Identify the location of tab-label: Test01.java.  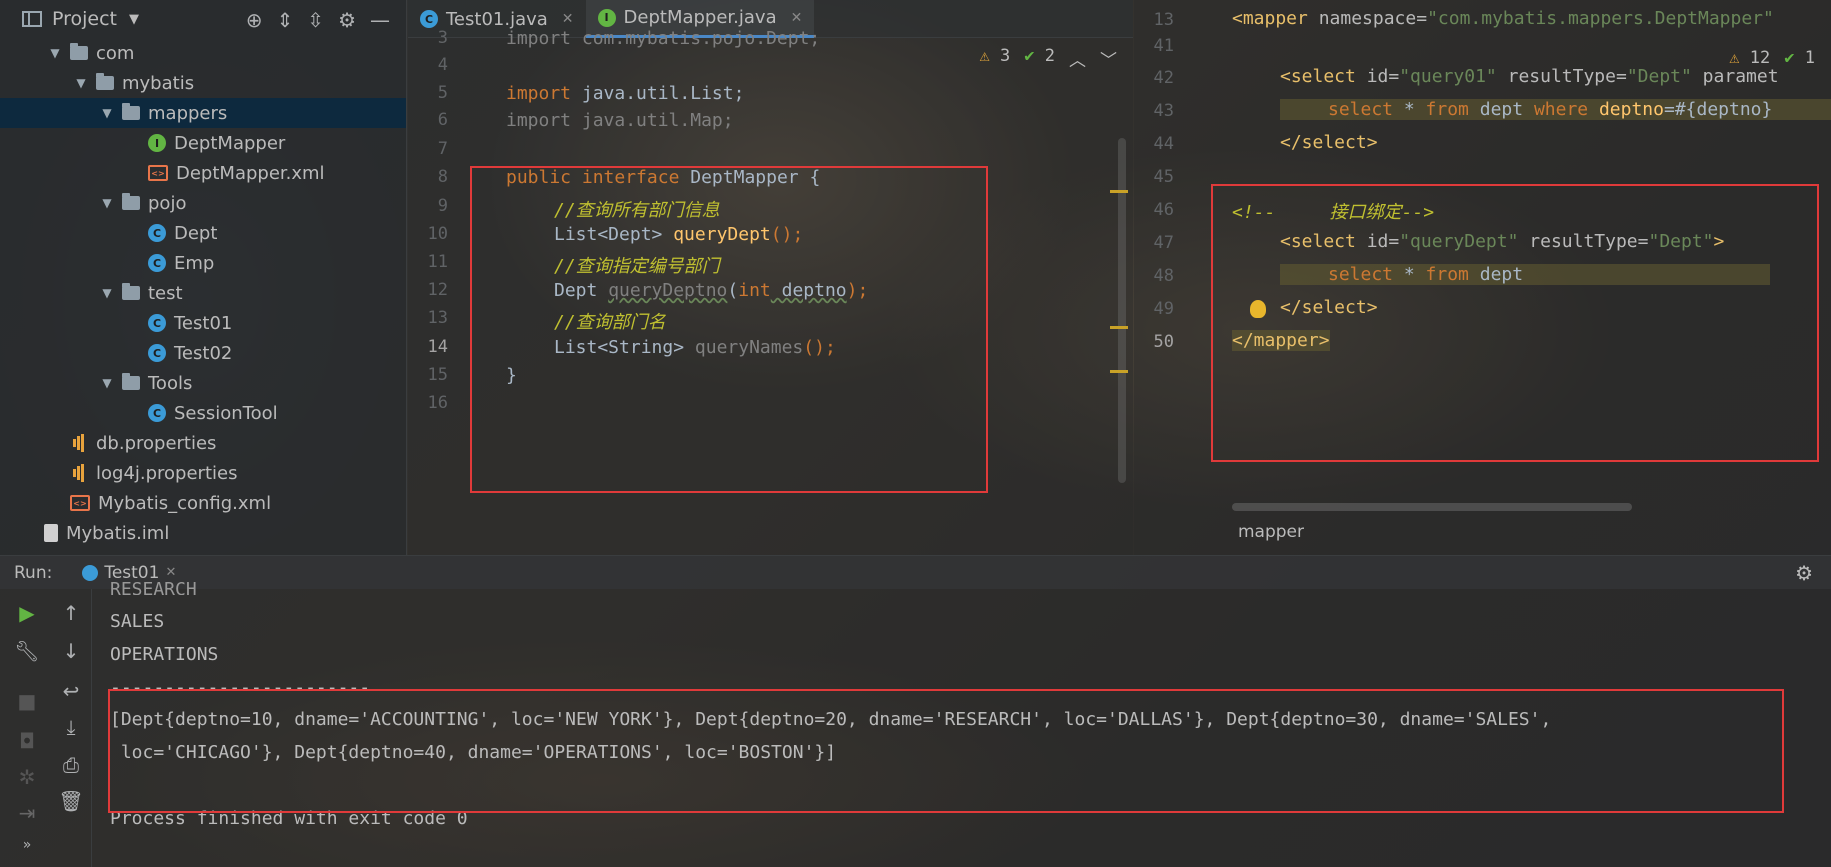
(497, 19).